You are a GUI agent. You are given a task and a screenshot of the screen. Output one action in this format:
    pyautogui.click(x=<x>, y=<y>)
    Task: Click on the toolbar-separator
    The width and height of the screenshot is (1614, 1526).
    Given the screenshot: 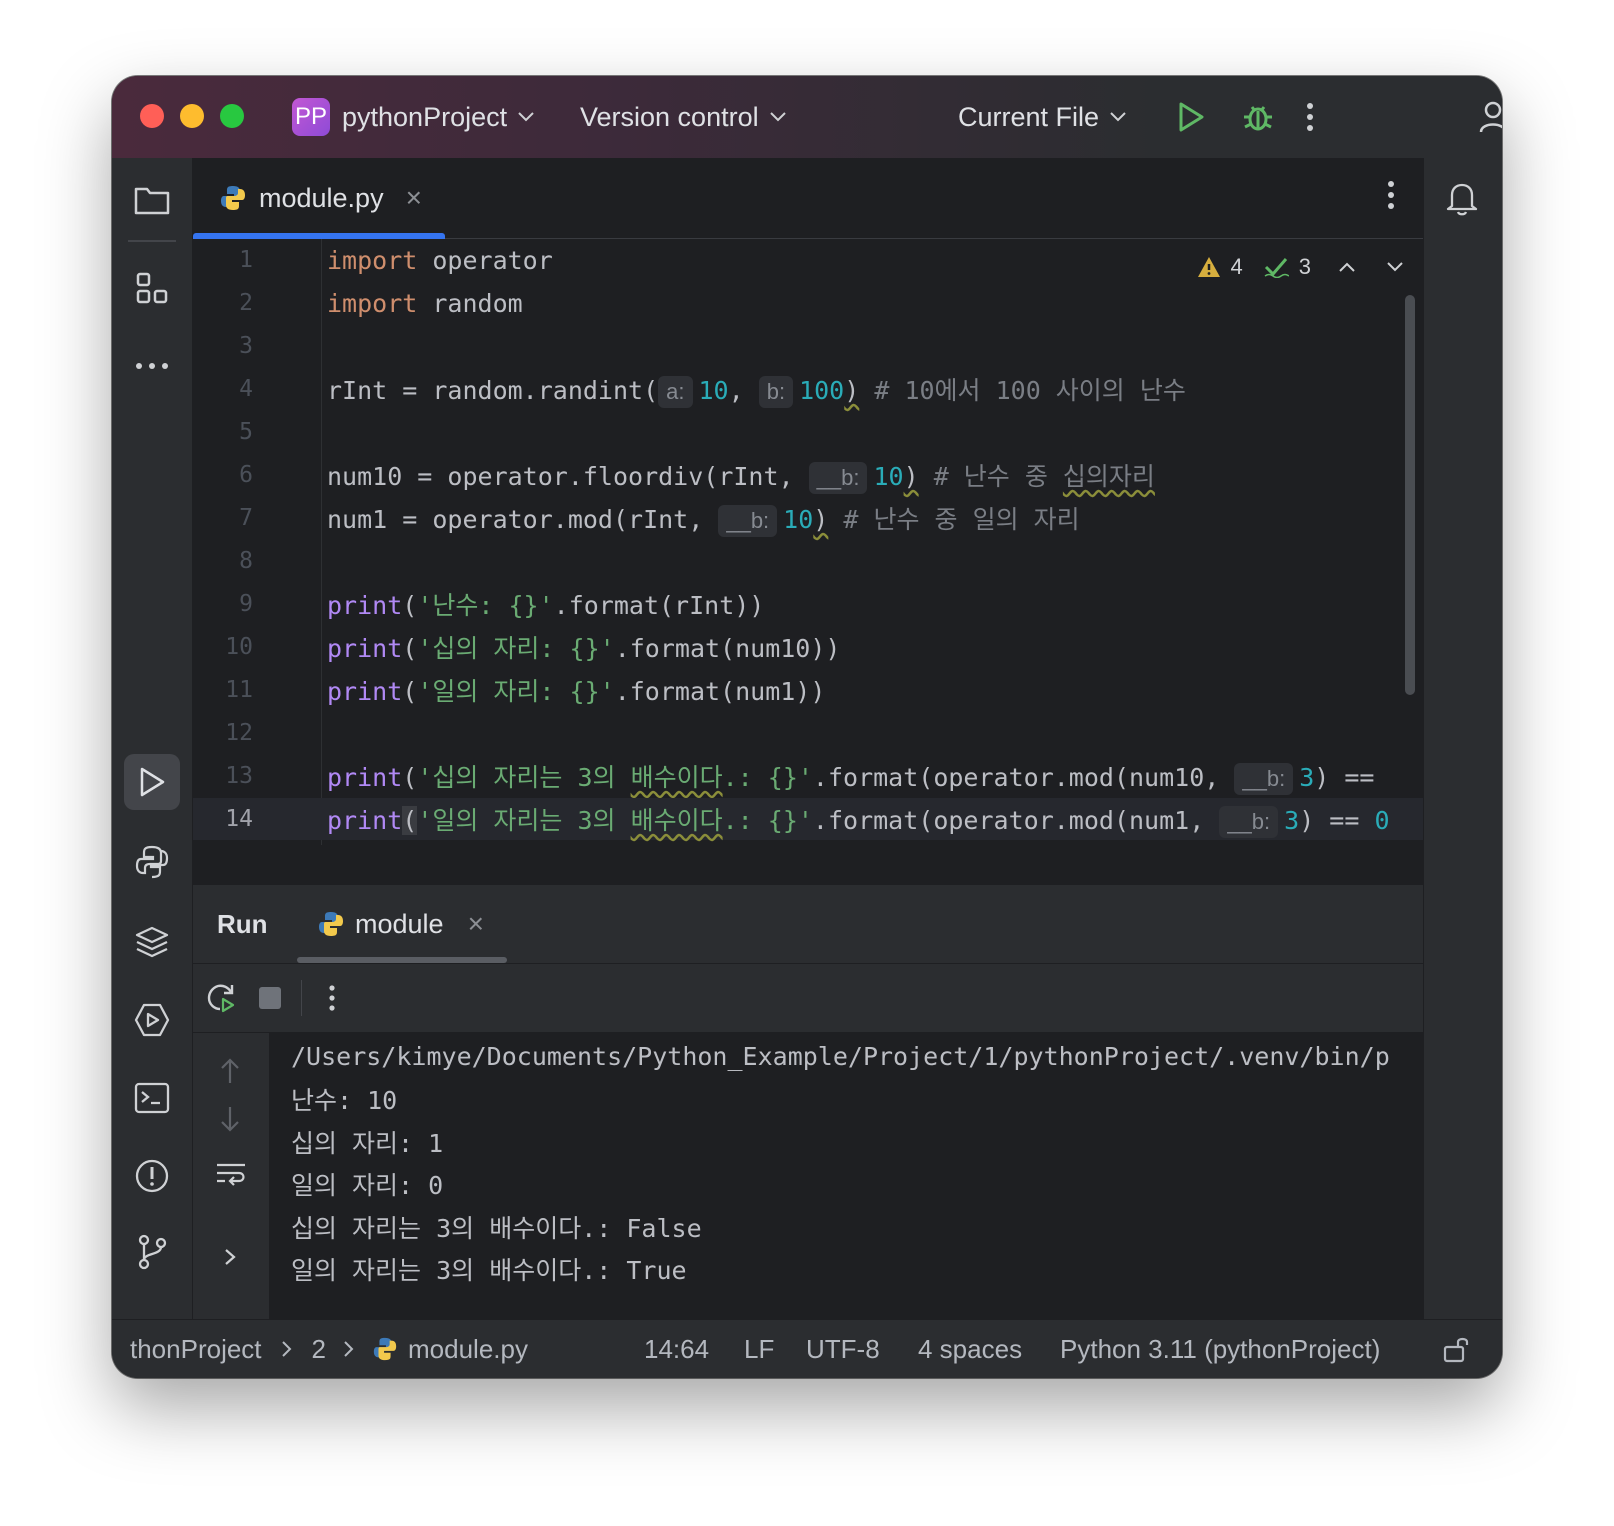 What is the action you would take?
    pyautogui.click(x=301, y=998)
    